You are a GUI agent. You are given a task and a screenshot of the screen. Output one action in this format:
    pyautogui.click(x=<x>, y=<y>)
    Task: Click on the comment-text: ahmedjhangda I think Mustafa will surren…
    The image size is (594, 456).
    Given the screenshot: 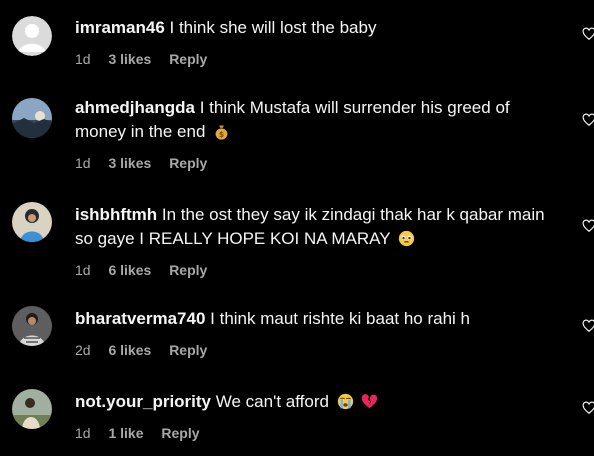 What is the action you would take?
    pyautogui.click(x=315, y=120)
    